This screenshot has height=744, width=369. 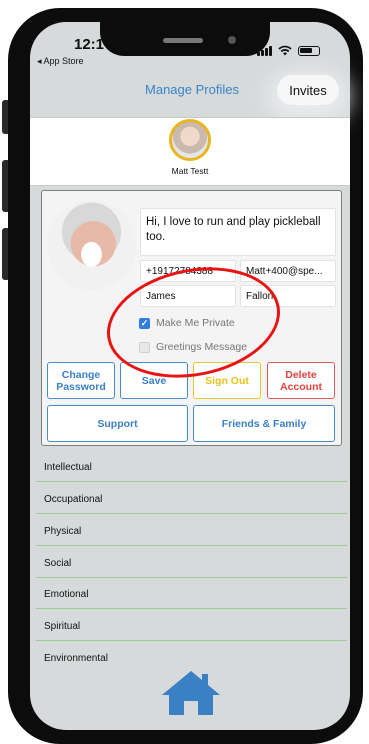 What do you see at coordinates (60, 61) in the screenshot?
I see `back-to-app-store: ◂ App Store` at bounding box center [60, 61].